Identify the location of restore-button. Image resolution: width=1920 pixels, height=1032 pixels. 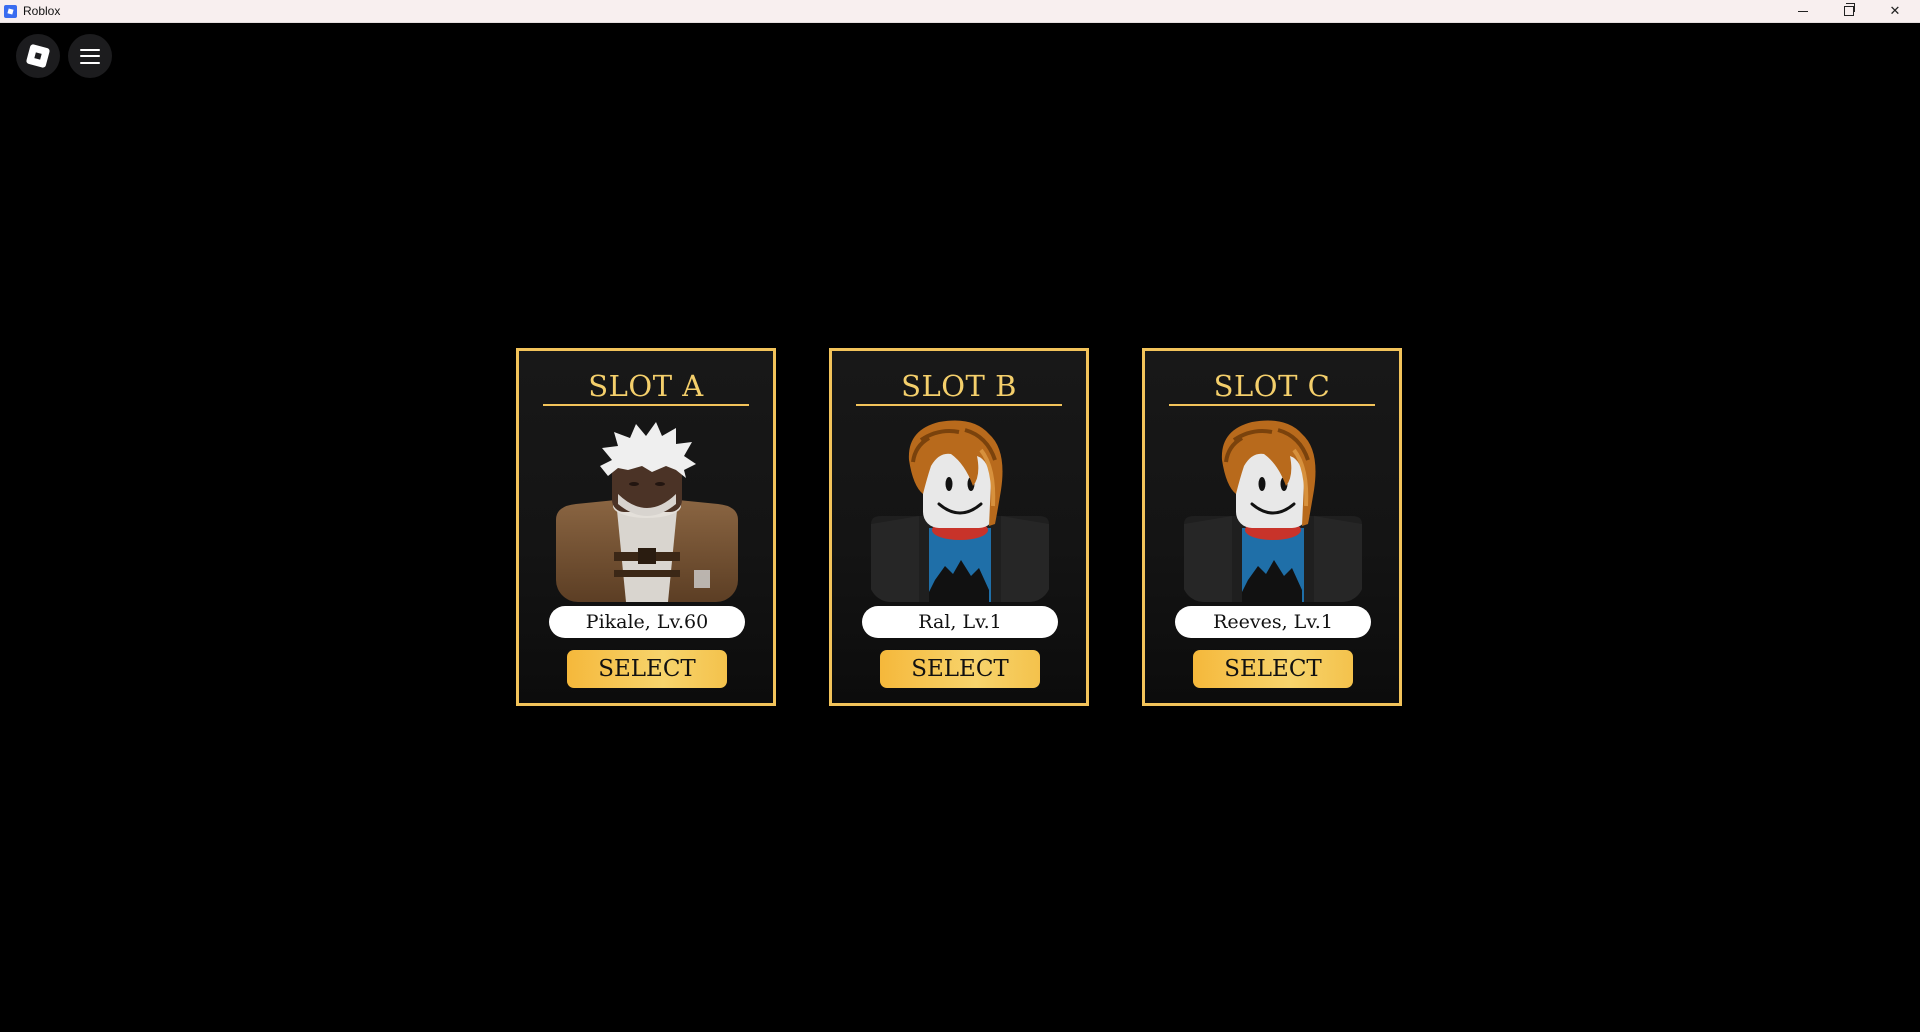
(1849, 11).